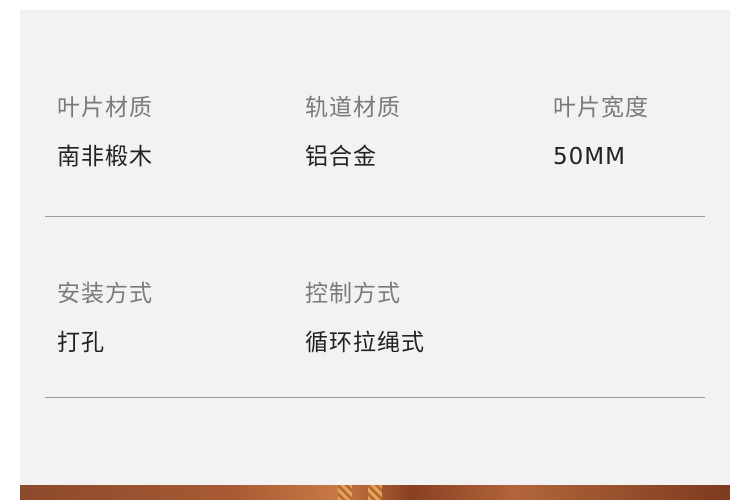 This screenshot has width=750, height=500. What do you see at coordinates (365, 343) in the screenshot?
I see `spec-value: 循环拉绳式` at bounding box center [365, 343].